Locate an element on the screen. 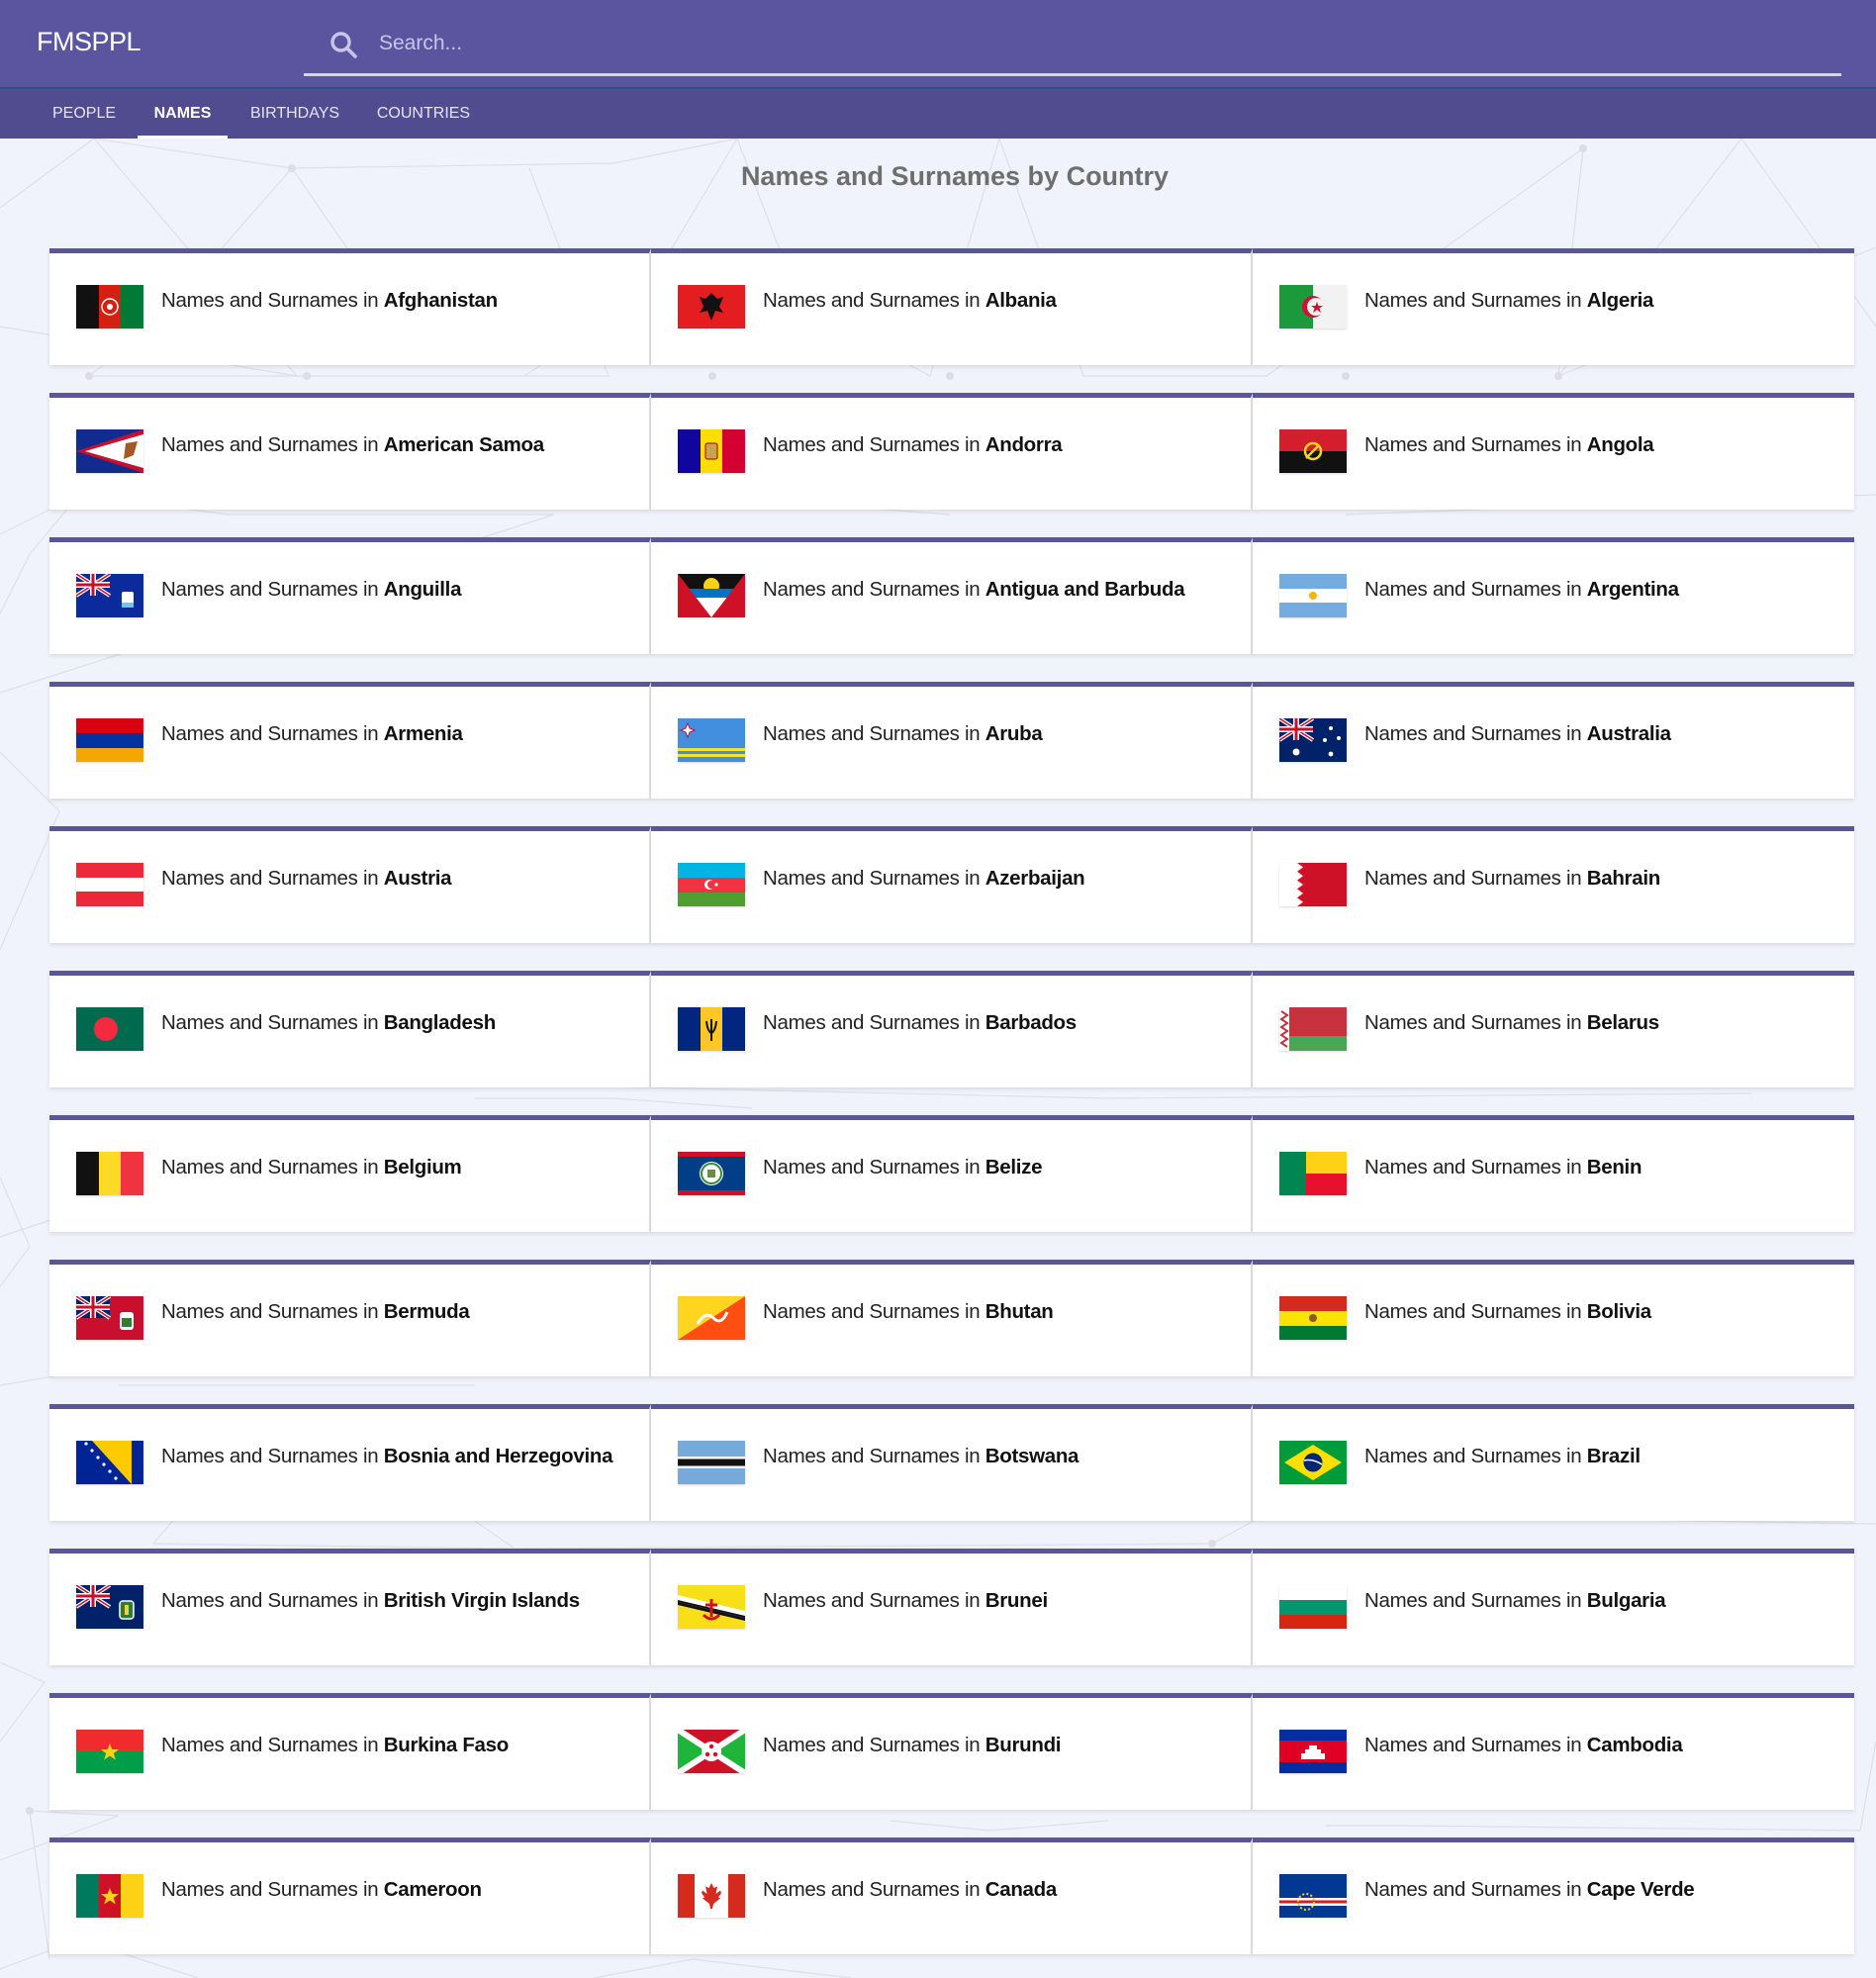 The image size is (1876, 1978). country-card: Names and Surnames in Brunei is located at coordinates (952, 1607).